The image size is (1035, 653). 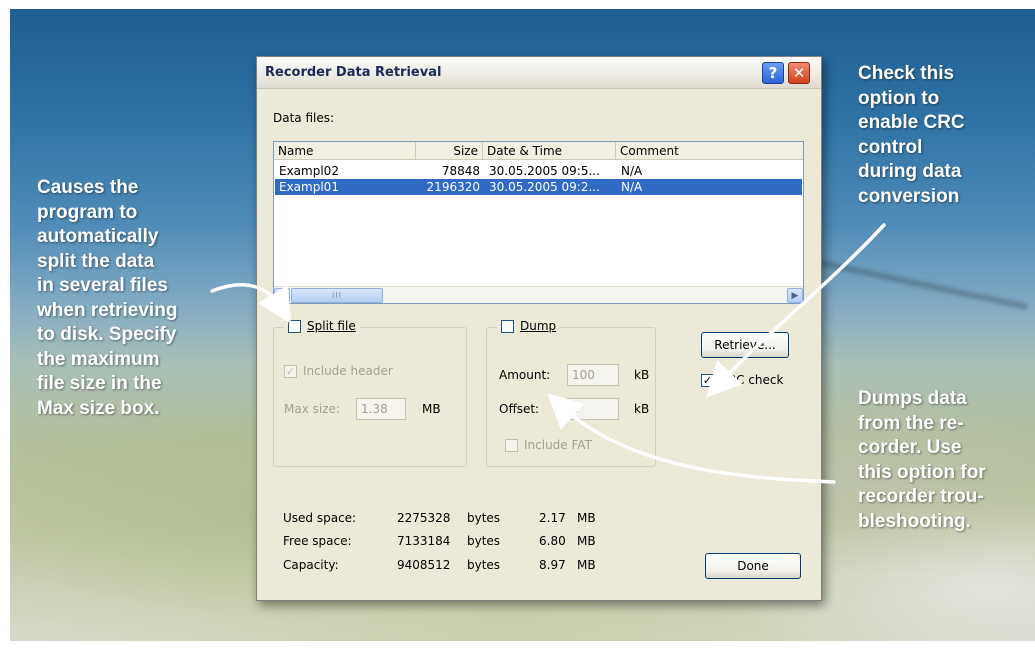 What do you see at coordinates (795, 295) in the screenshot?
I see `scroll-right-icon: ▶` at bounding box center [795, 295].